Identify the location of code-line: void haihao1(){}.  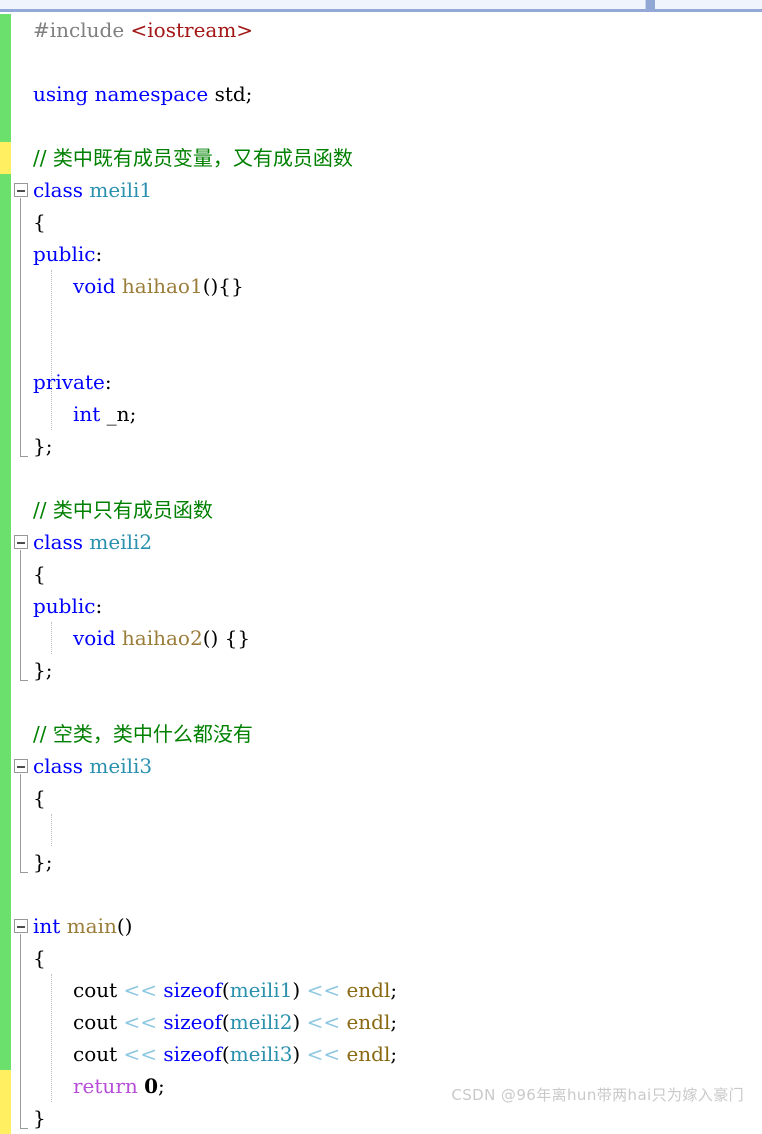
(158, 286).